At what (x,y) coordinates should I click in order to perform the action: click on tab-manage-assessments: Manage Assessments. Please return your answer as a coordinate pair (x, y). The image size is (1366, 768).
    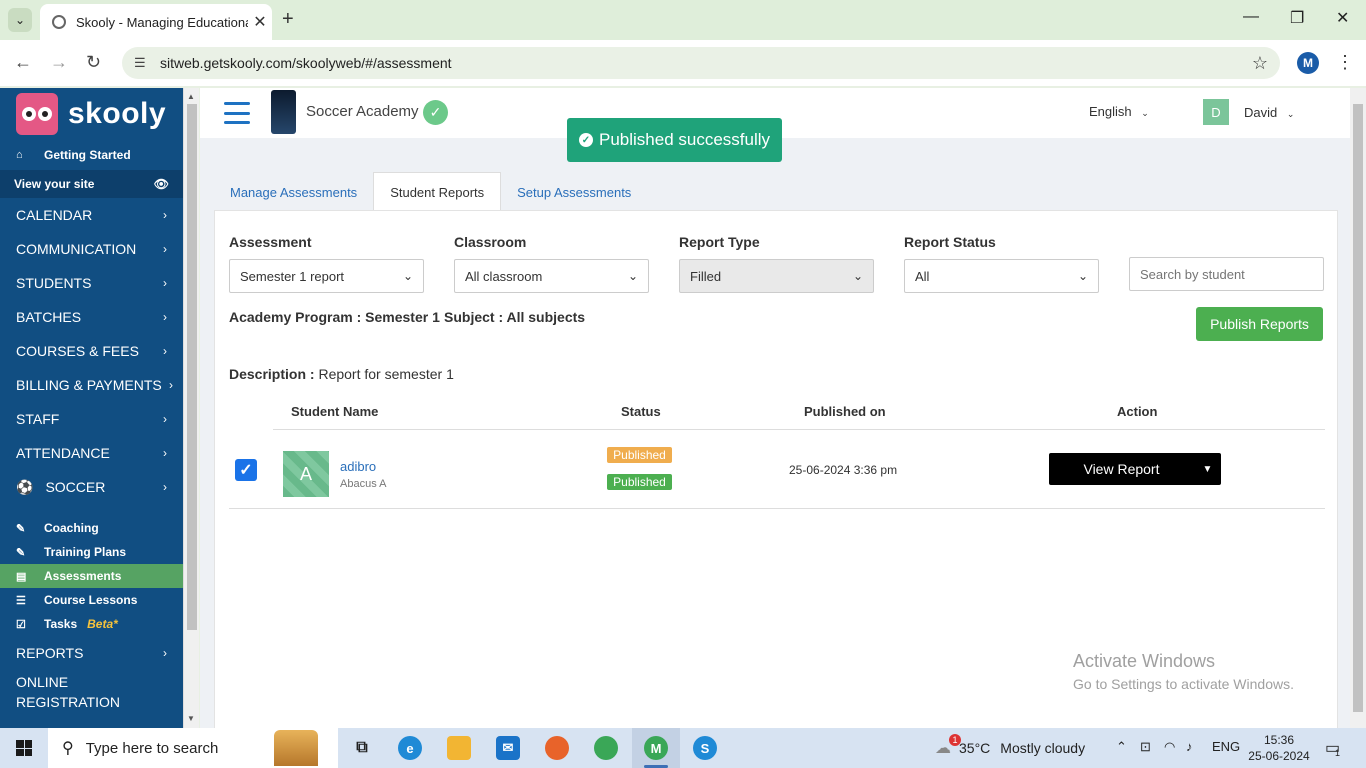
    Looking at the image, I should click on (293, 192).